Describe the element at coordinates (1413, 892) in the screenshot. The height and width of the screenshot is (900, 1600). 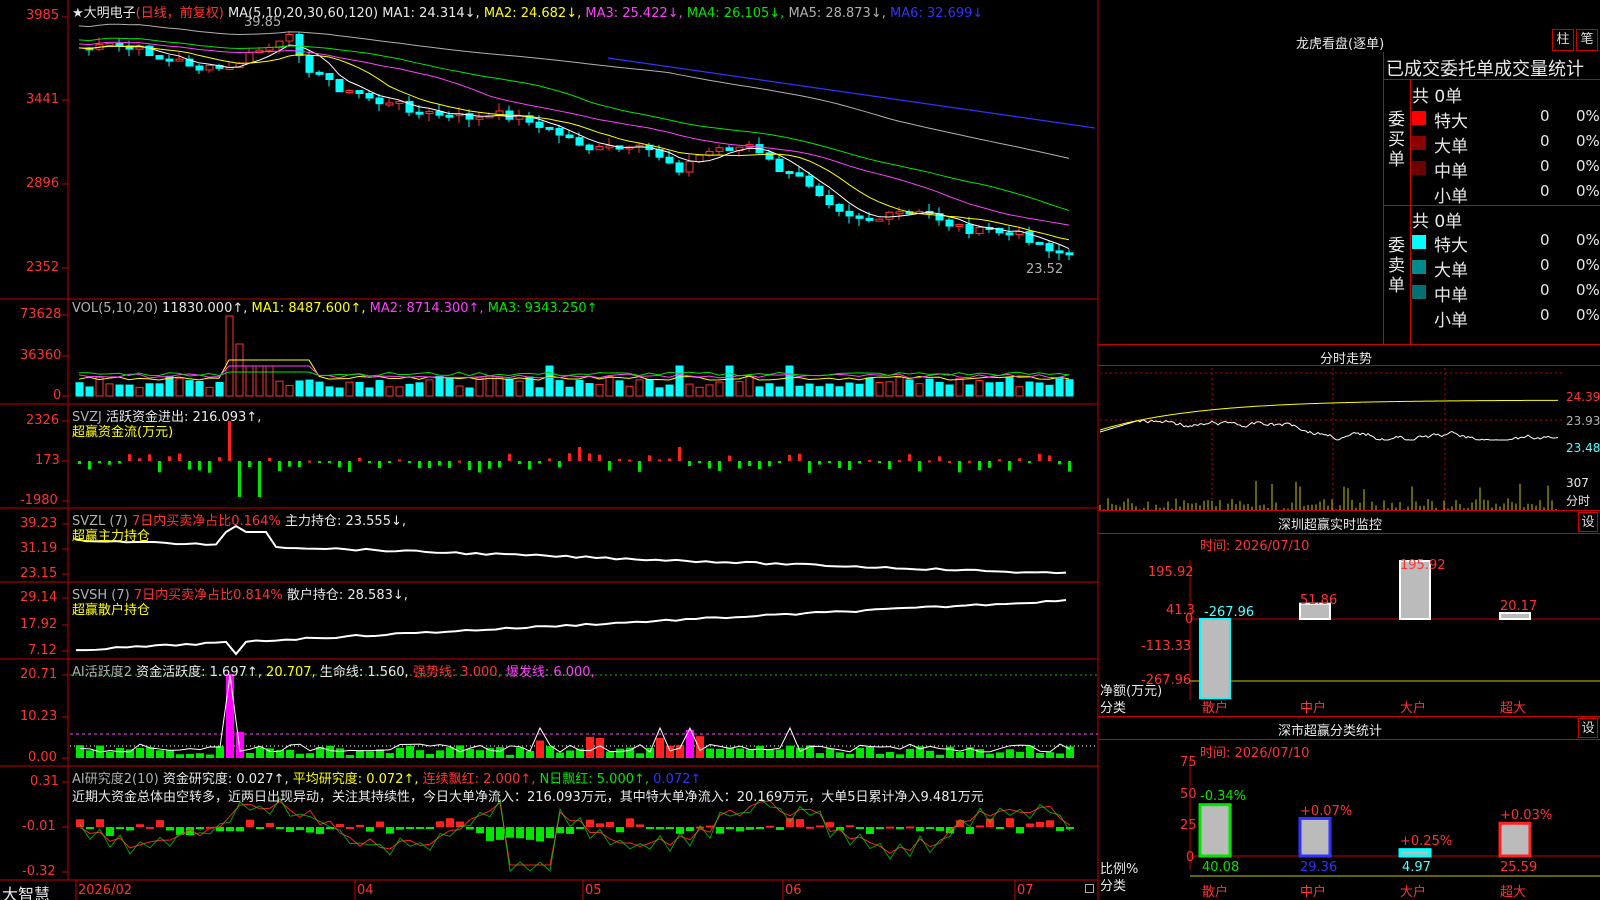
I see `class-cat-3: 大户` at that location.